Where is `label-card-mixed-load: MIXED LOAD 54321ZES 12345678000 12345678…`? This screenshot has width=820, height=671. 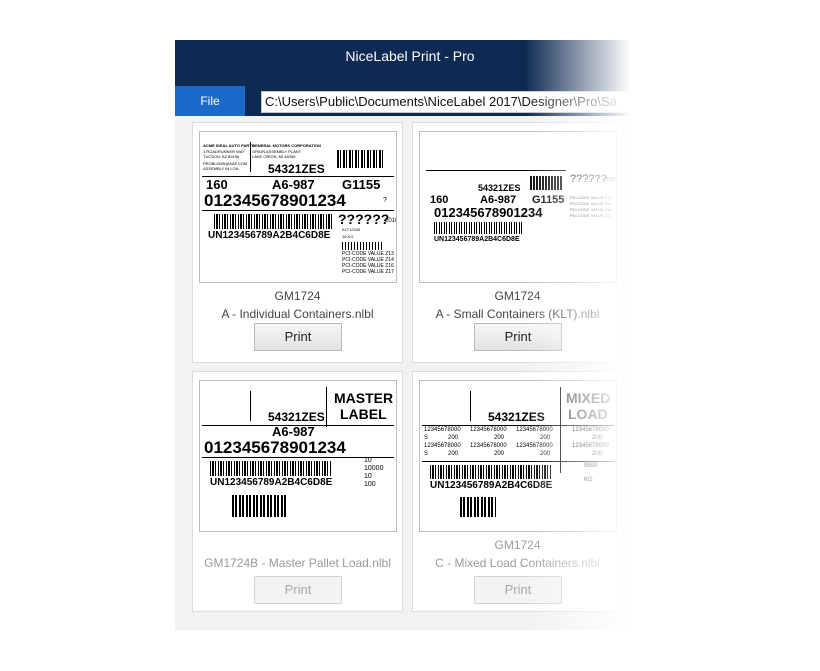
label-card-mixed-load: MIXED LOAD 54321ZES 12345678000 12345678… is located at coordinates (517, 491).